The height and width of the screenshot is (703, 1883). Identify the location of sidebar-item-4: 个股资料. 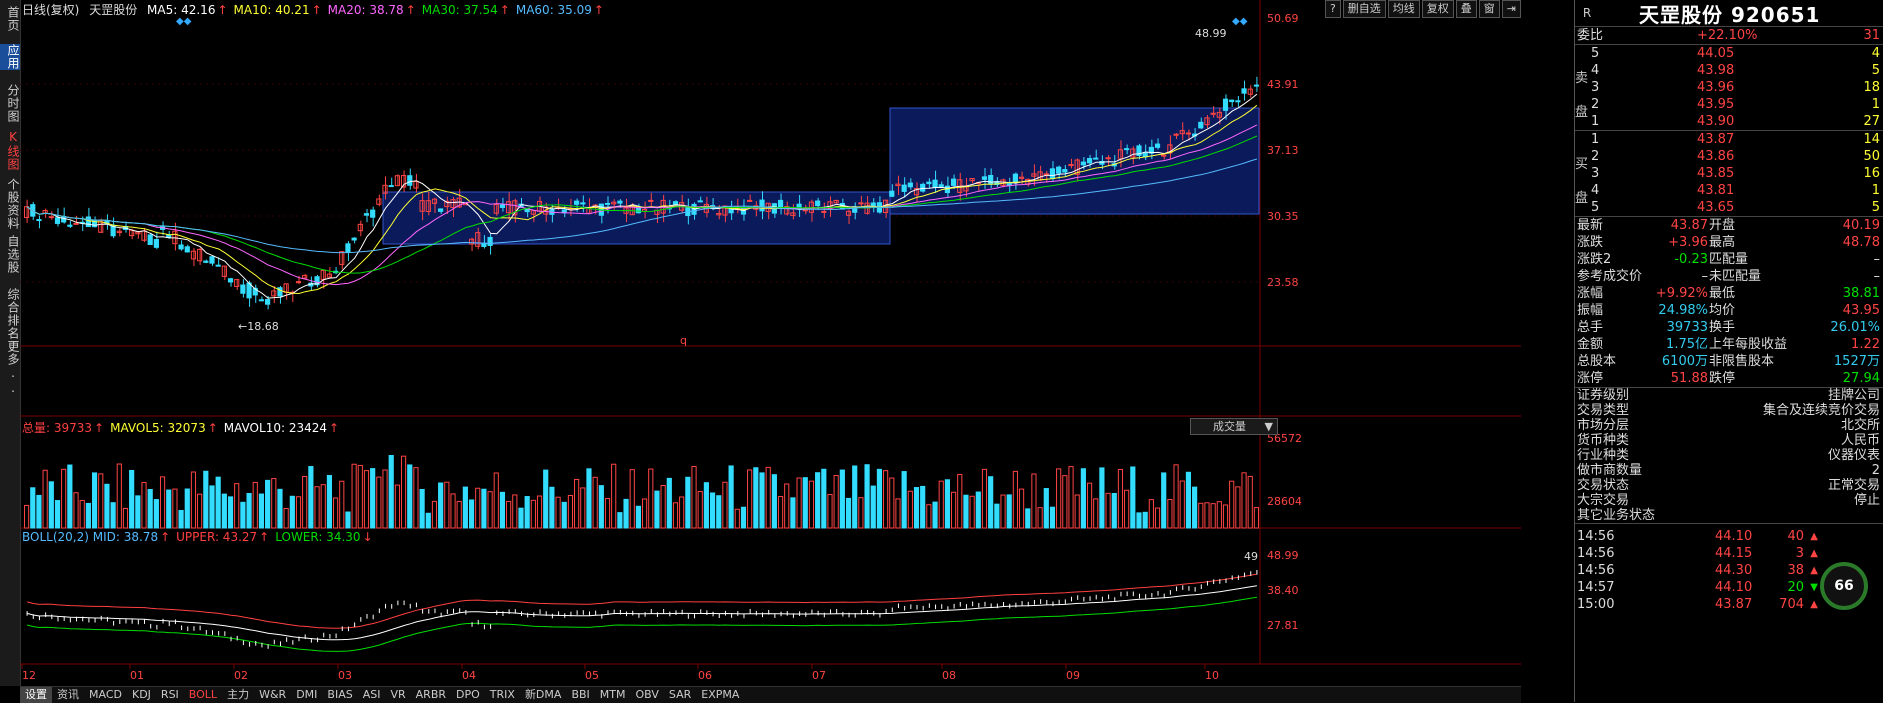
(10, 204).